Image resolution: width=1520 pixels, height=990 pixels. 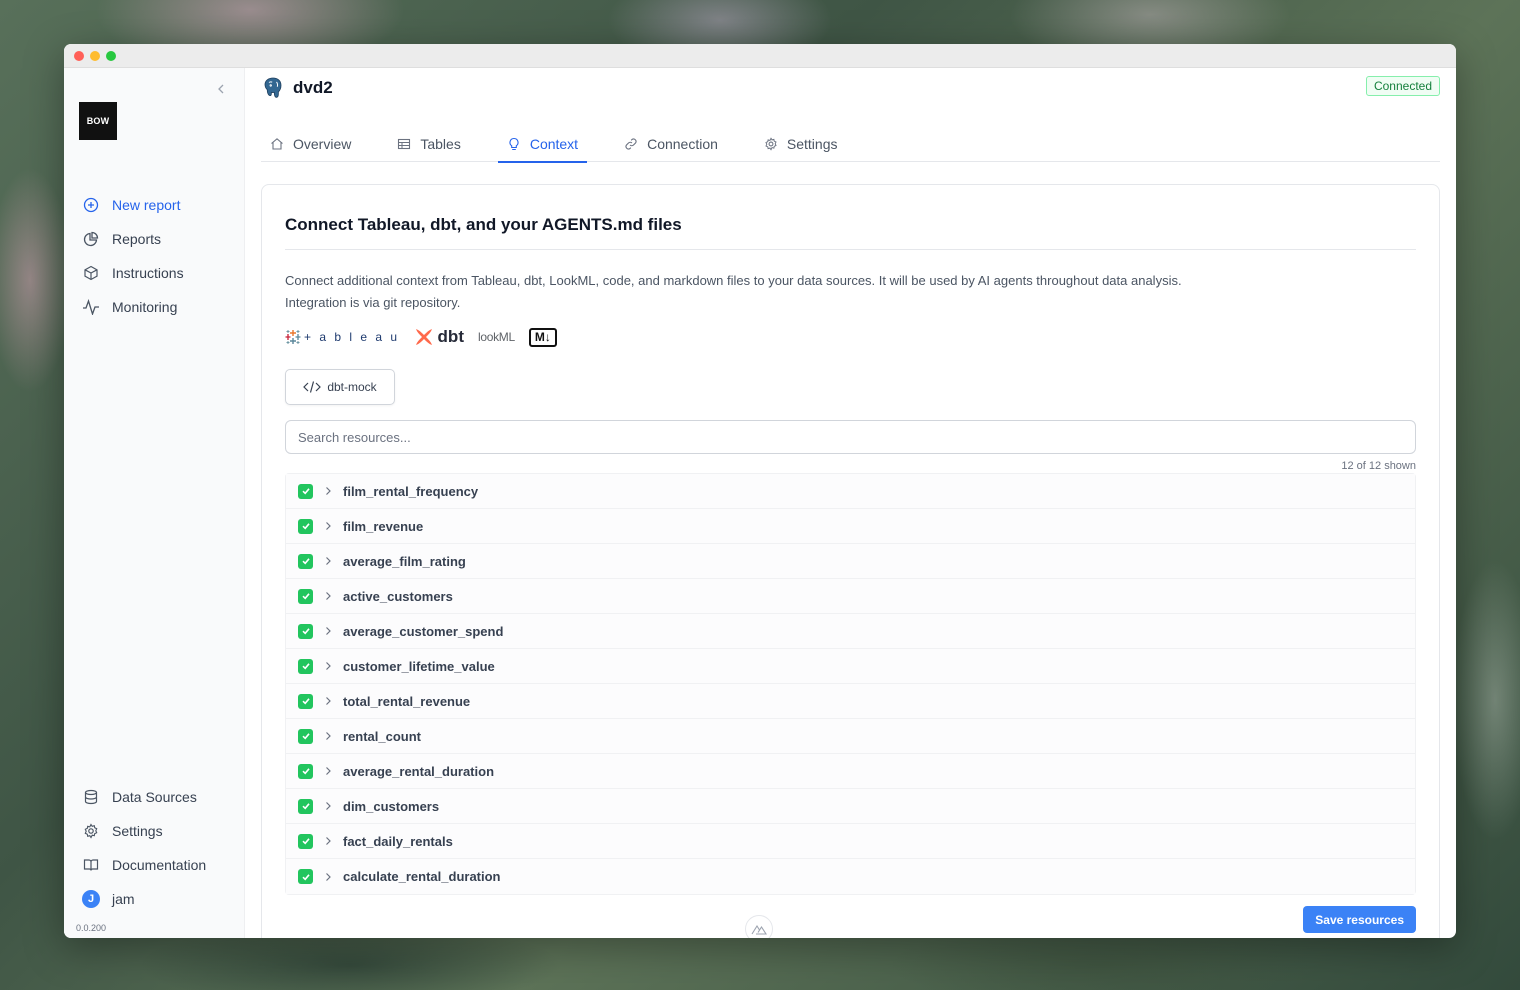 What do you see at coordinates (850, 841) in the screenshot?
I see `list-item: fact_daily_rentals` at bounding box center [850, 841].